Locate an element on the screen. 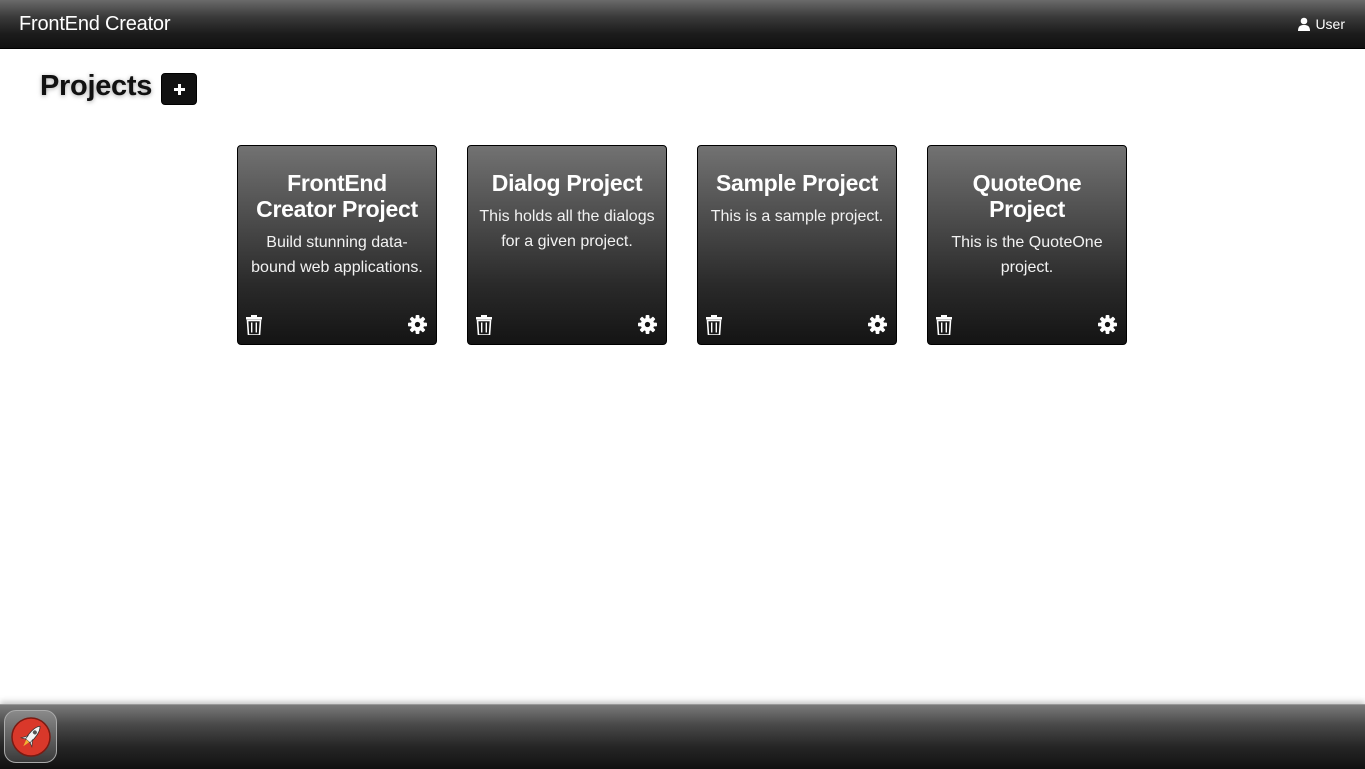 This screenshot has height=769, width=1365. project-card: Sample Project This is a sample project. is located at coordinates (797, 245).